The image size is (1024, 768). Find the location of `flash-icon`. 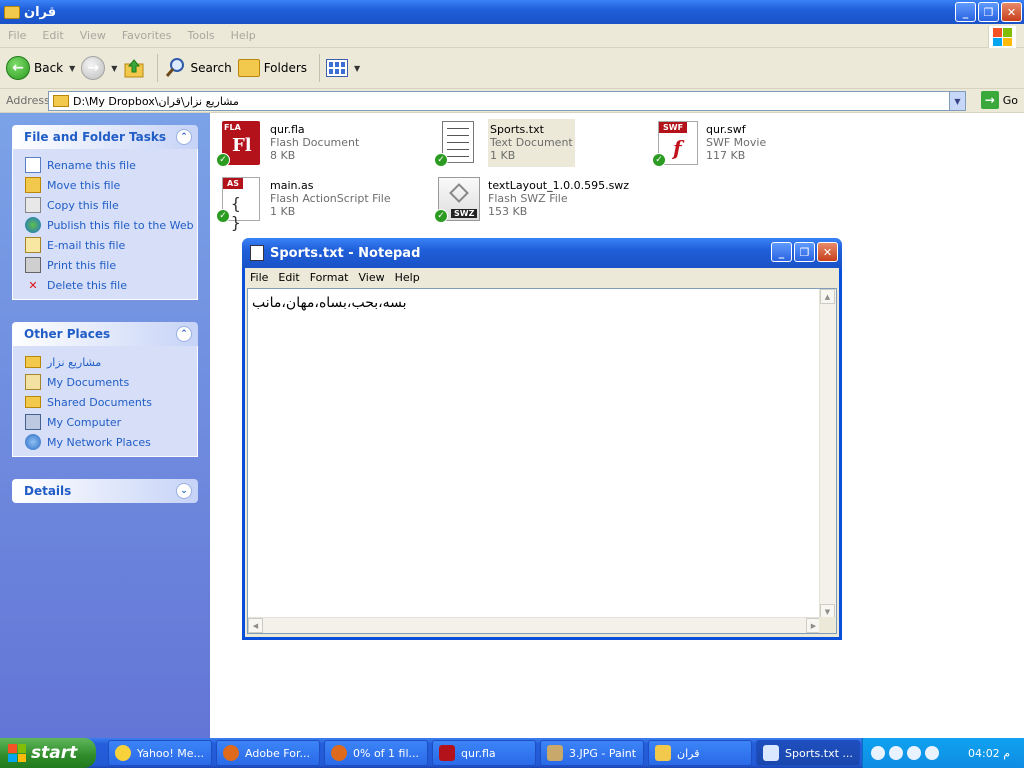

flash-icon is located at coordinates (447, 753).